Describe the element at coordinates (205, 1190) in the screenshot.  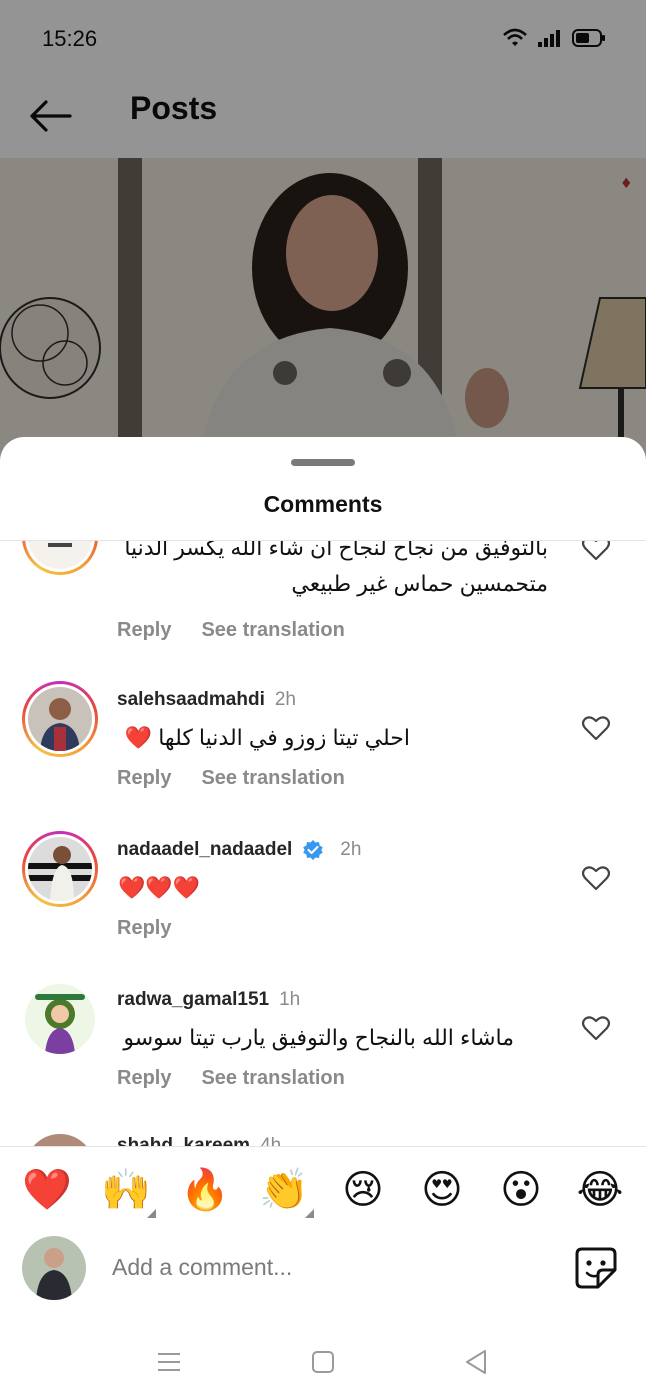
I see `reaction-fire: 🔥` at that location.